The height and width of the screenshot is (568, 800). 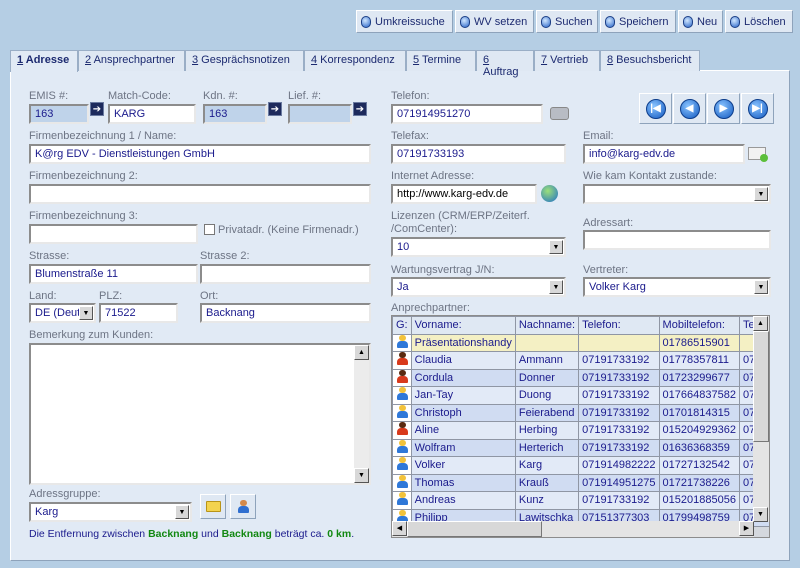 I want to click on bemerkung-scrollbar: ▲ ▼, so click(x=361, y=414).